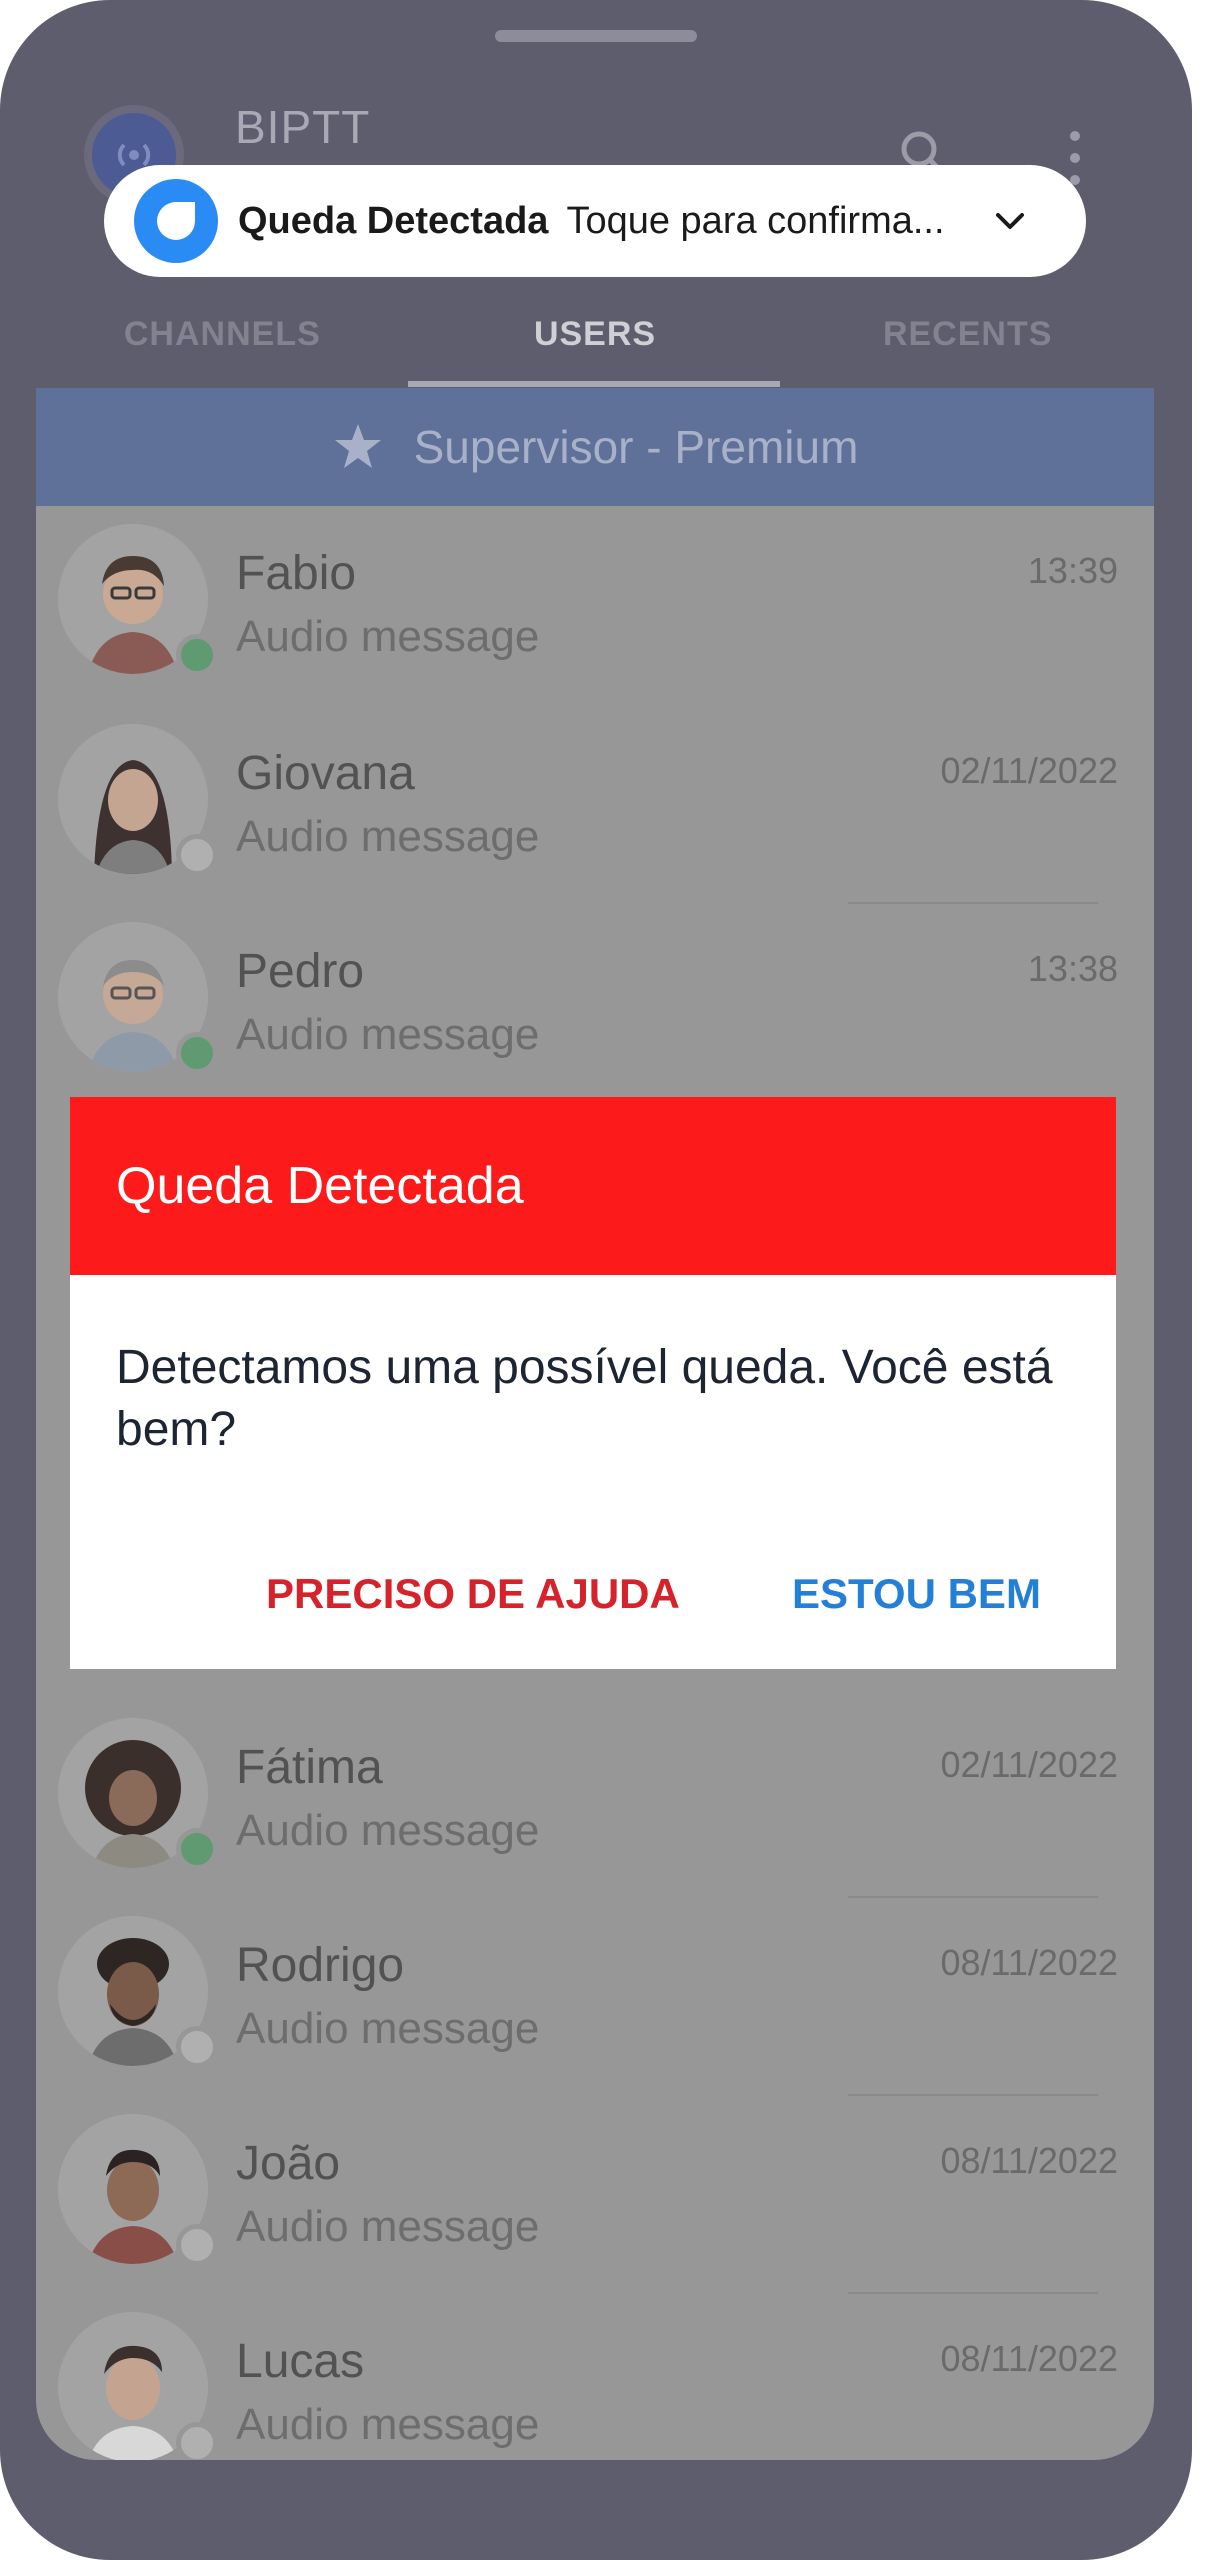  What do you see at coordinates (309, 1767) in the screenshot?
I see `contact-name: Fátima` at bounding box center [309, 1767].